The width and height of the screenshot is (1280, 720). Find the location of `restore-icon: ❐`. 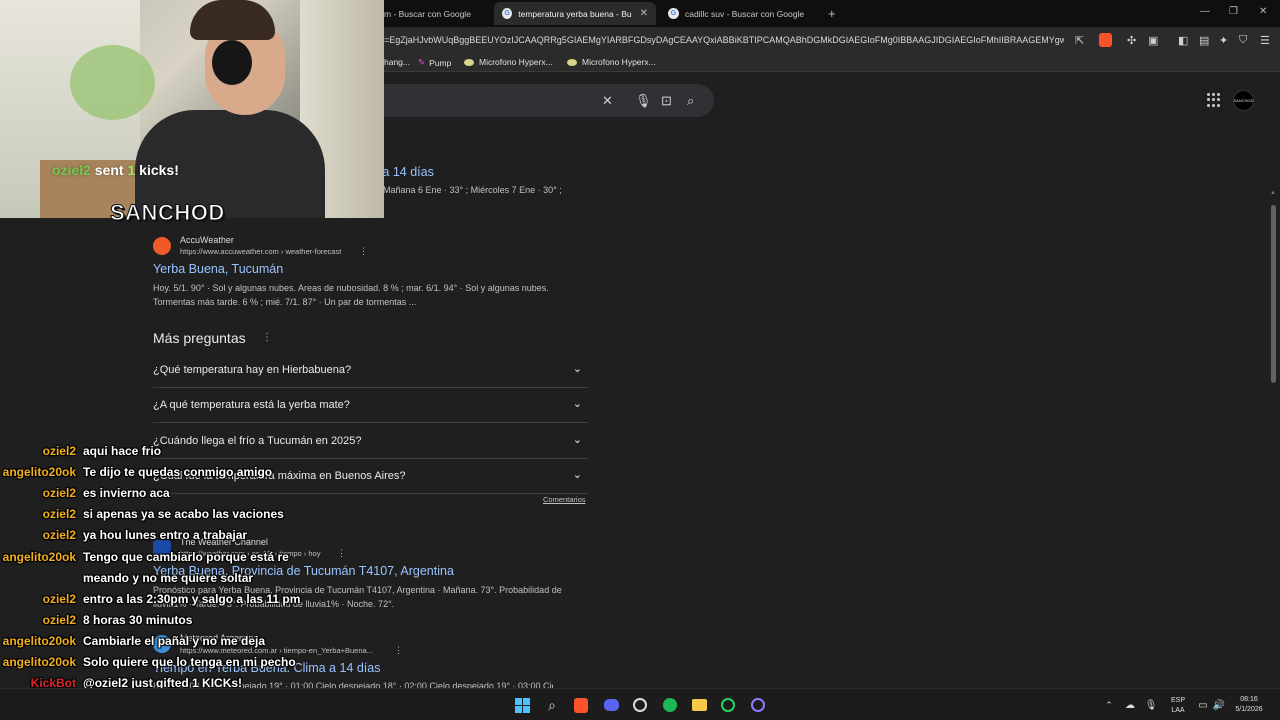

restore-icon: ❐ is located at coordinates (1233, 11).